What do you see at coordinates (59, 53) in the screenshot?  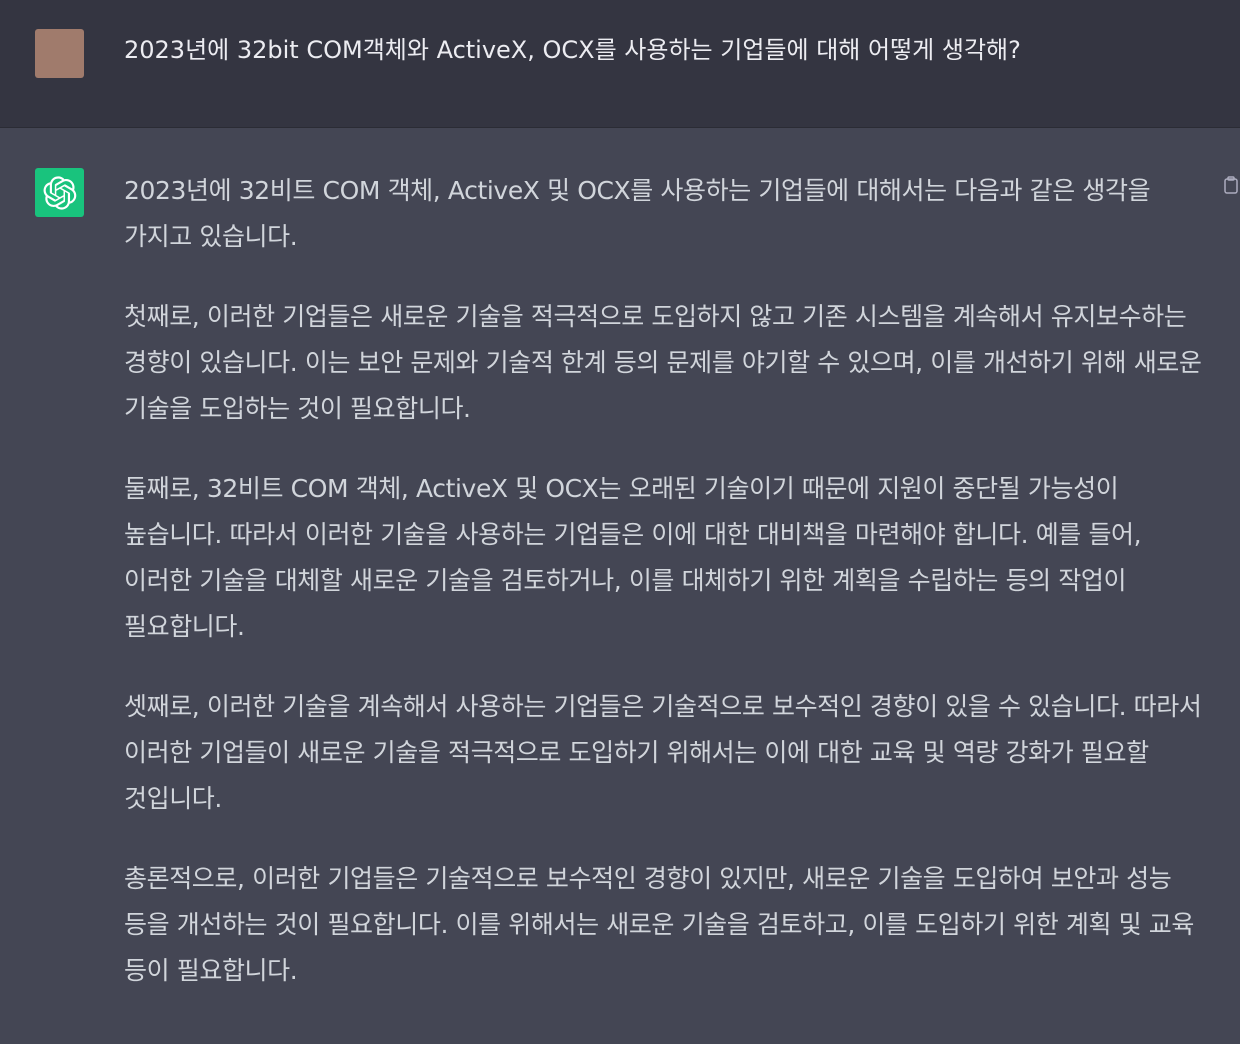 I see `user-avatar` at bounding box center [59, 53].